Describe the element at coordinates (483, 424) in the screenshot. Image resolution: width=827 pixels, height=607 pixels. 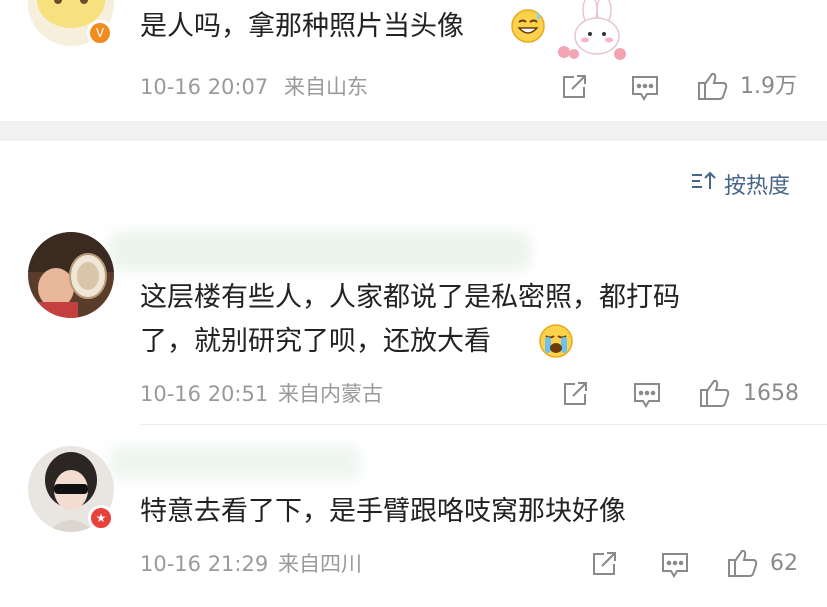
I see `comment-separator` at that location.